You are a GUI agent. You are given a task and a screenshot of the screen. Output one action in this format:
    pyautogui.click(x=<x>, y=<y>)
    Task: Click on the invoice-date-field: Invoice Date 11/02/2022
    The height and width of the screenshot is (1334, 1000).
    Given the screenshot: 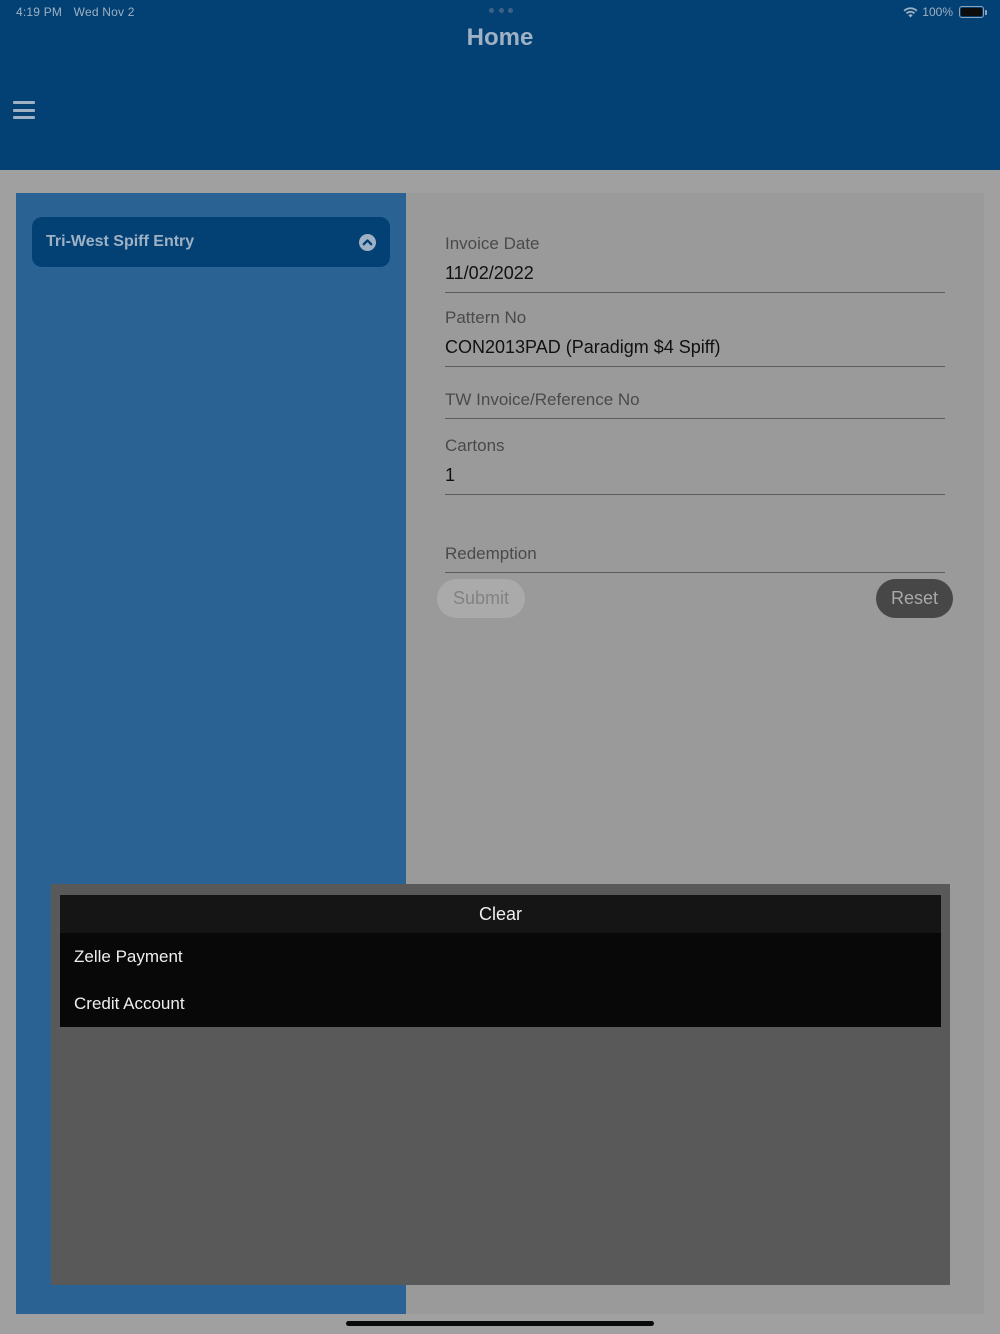 What is the action you would take?
    pyautogui.click(x=695, y=263)
    